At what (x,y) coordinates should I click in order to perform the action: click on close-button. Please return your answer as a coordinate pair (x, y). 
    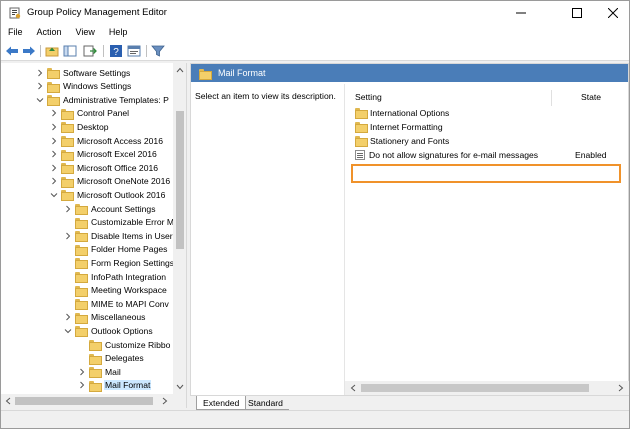
    Looking at the image, I should click on (611, 13).